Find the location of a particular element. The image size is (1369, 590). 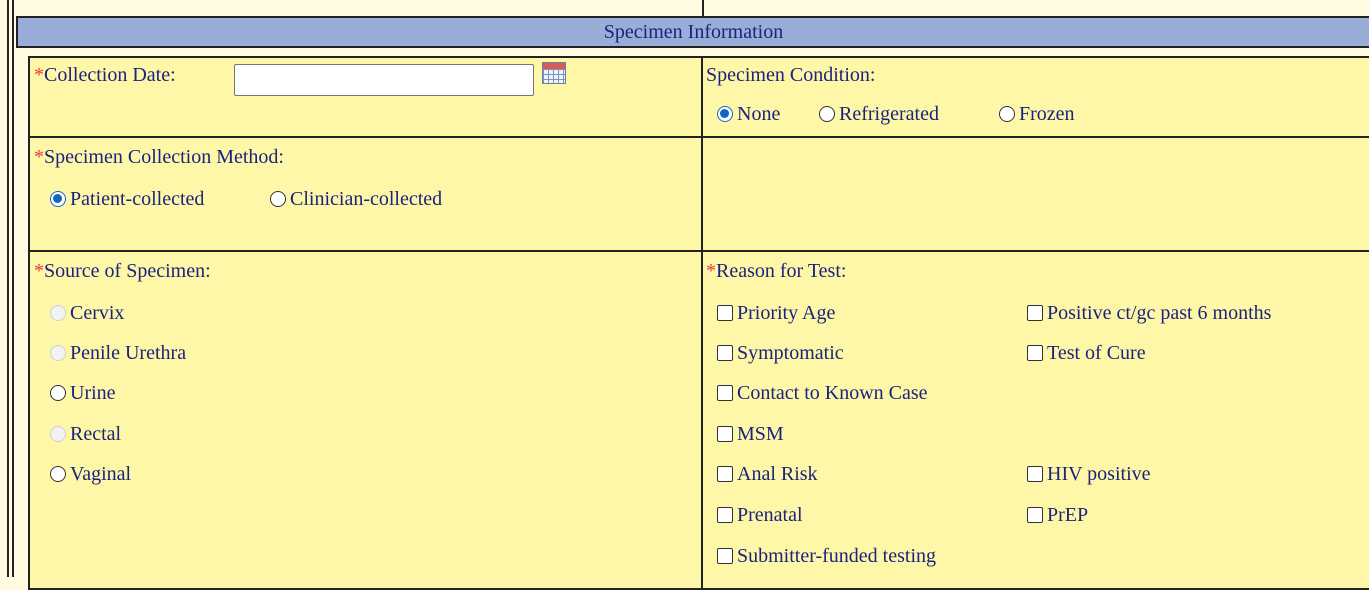

reason-option-symptomatic: Symptomatic is located at coordinates (780, 353).